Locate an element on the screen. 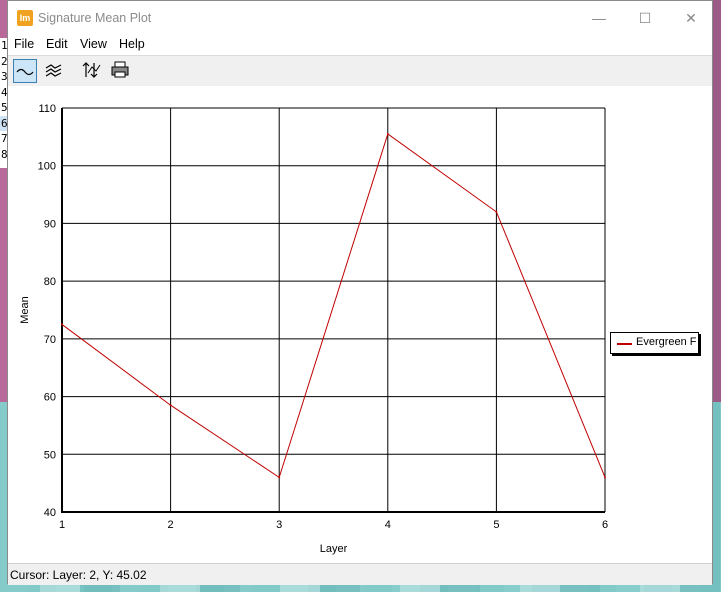 The height and width of the screenshot is (592, 721). y-tick-label: 50 is located at coordinates (50, 455).